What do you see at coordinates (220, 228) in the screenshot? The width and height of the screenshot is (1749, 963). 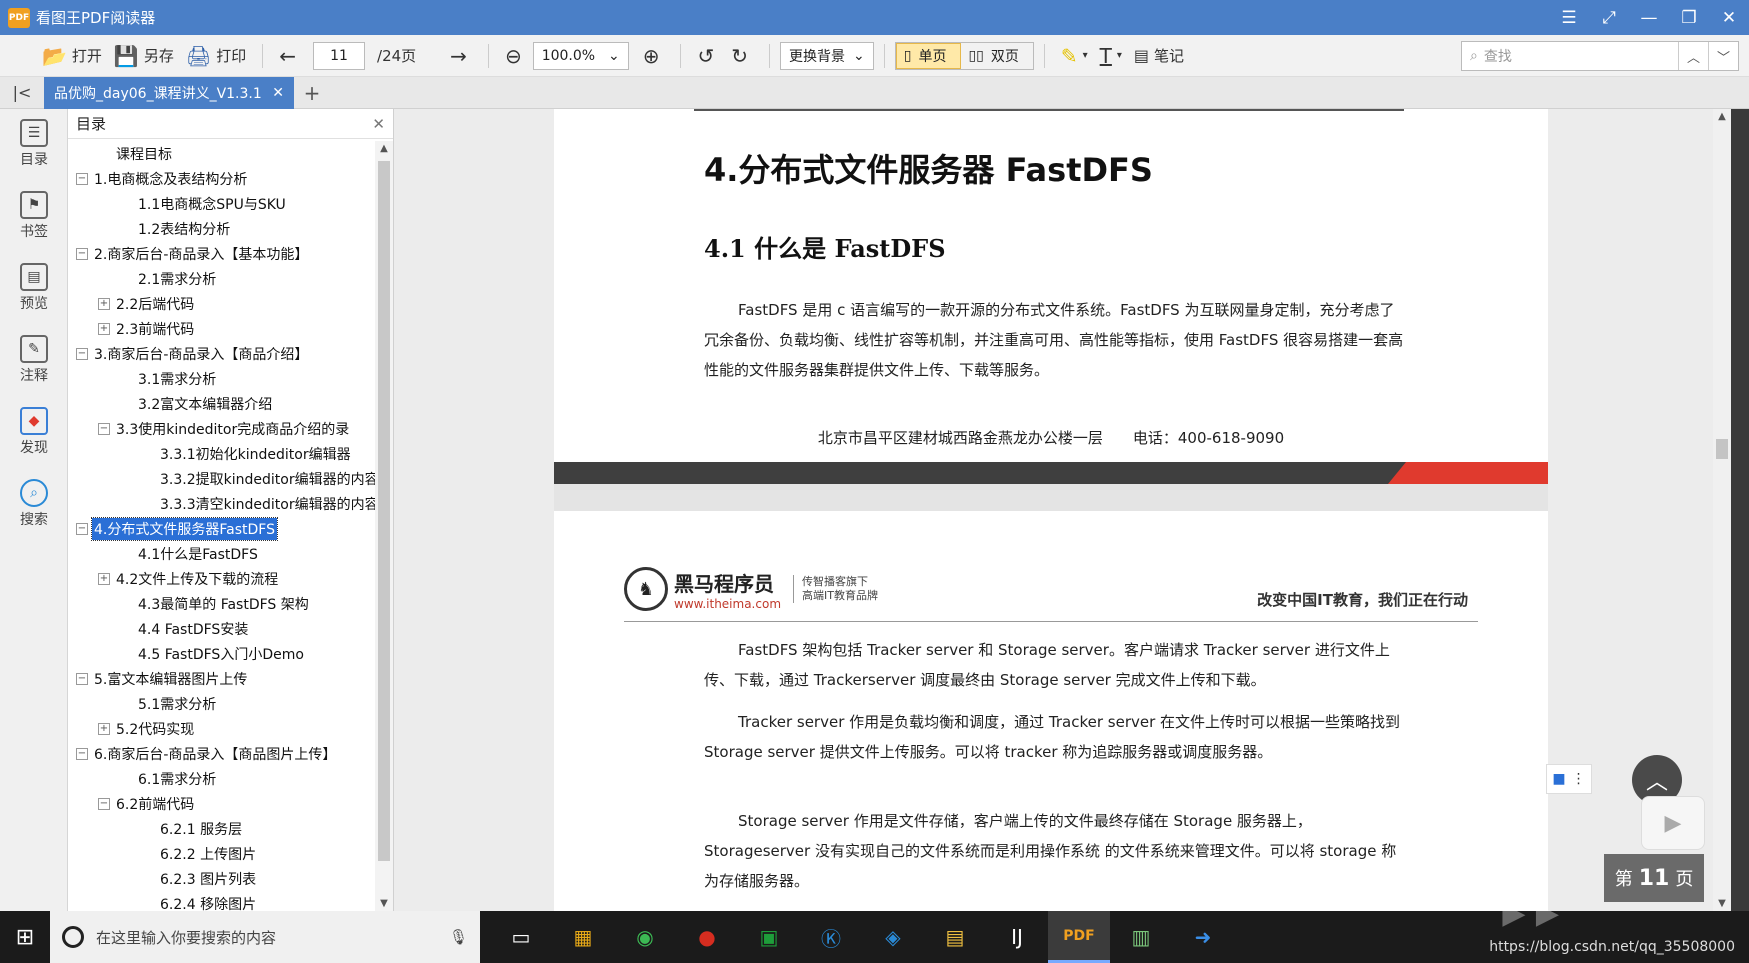 I see `toc-item: 1.2表结构分析` at bounding box center [220, 228].